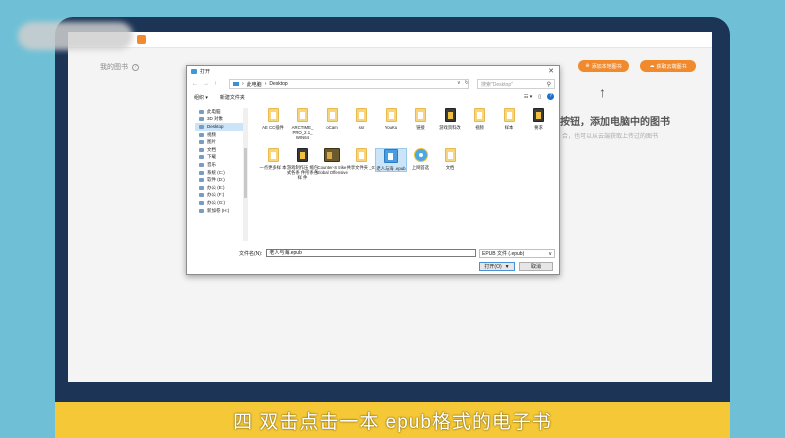 The width and height of the screenshot is (785, 438). Describe the element at coordinates (332, 161) in the screenshot. I see `file-item: Counter-S trike Global Offensive` at that location.